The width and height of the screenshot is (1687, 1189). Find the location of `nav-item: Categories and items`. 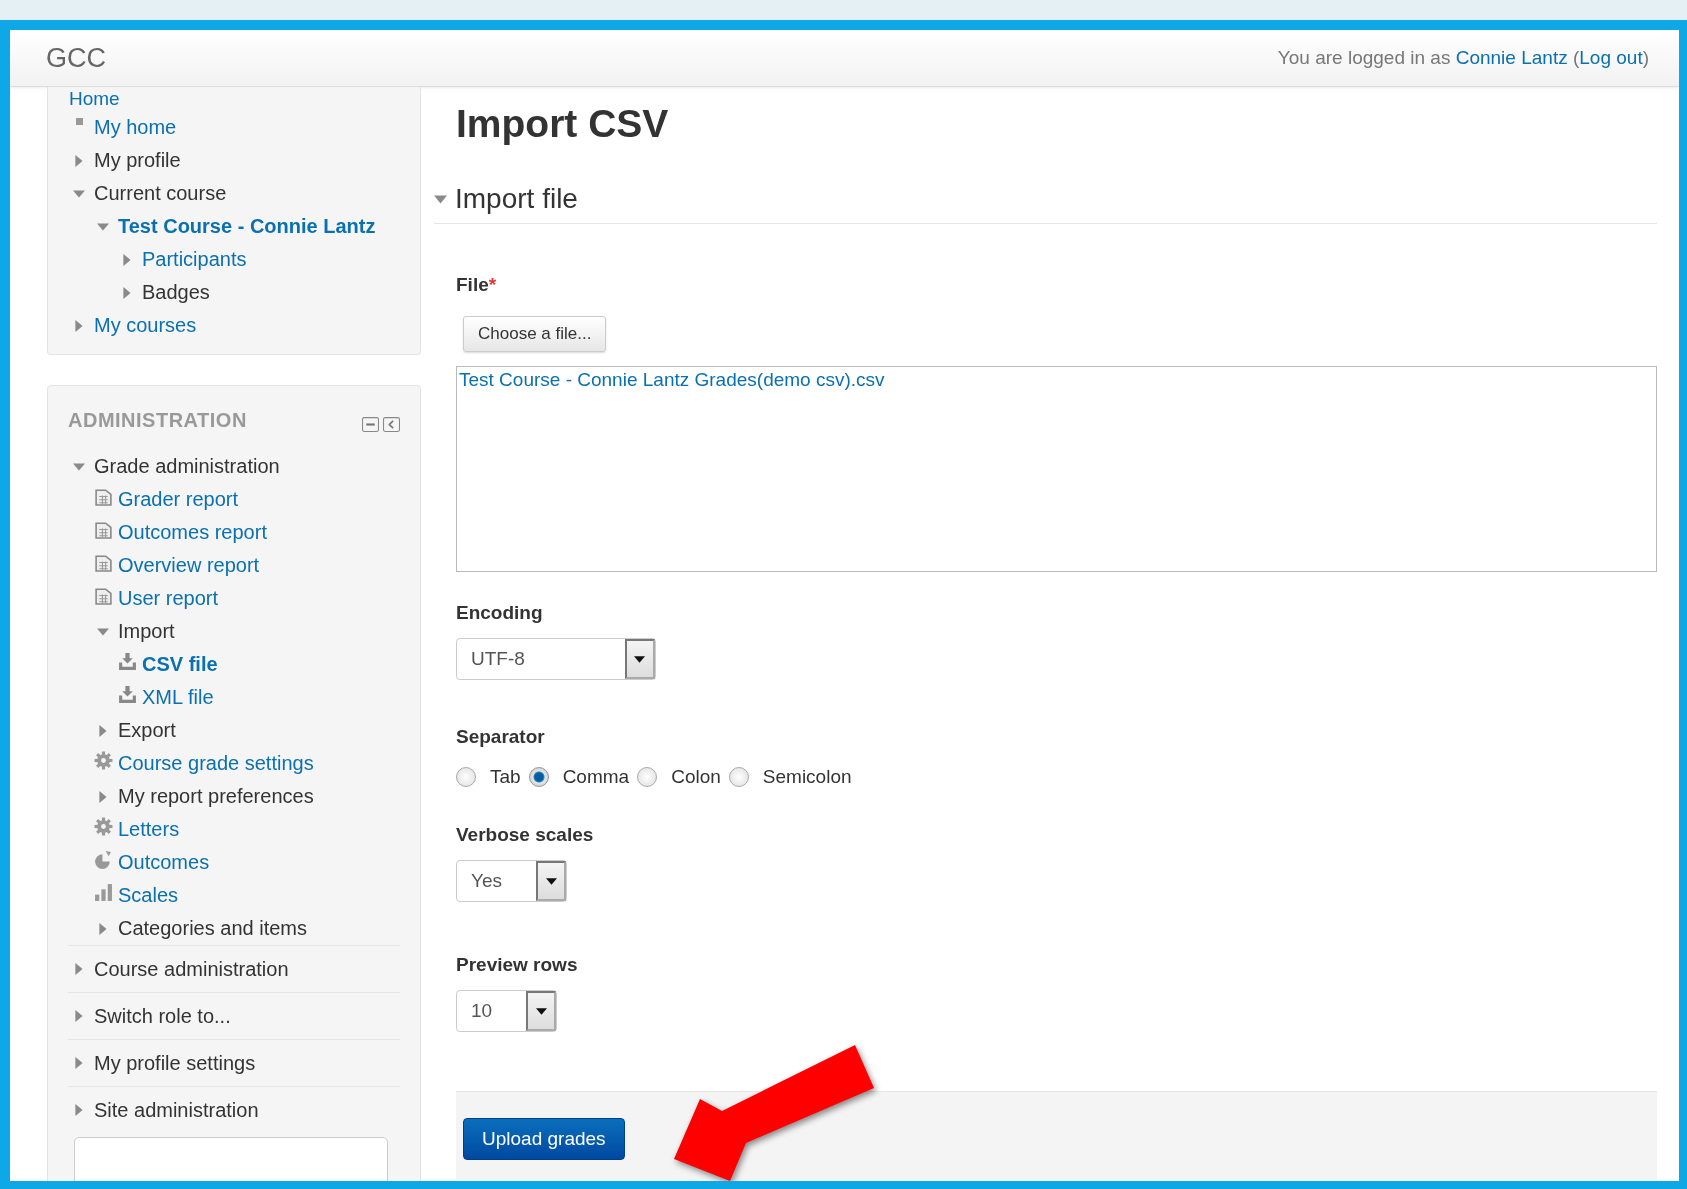

nav-item: Categories and items is located at coordinates (212, 928).